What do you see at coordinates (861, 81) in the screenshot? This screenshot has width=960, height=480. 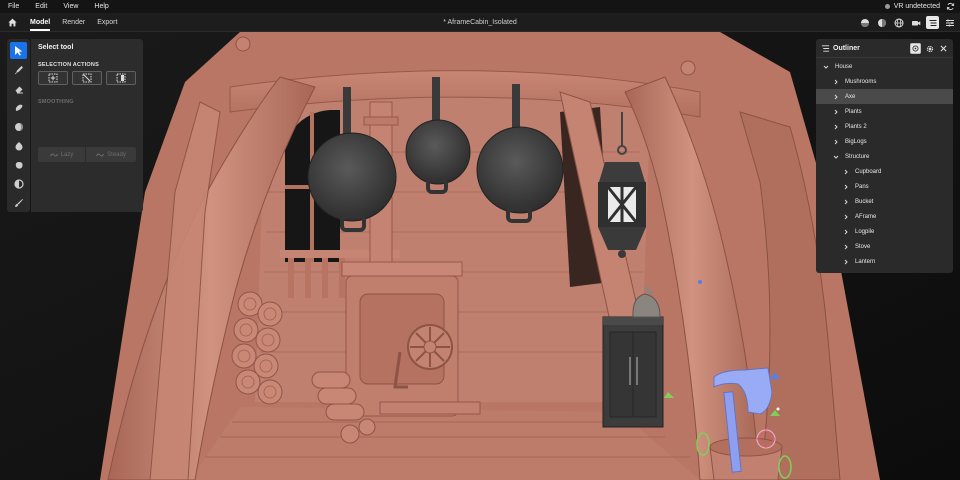 I see `outliner-item-label: Mushrooms` at bounding box center [861, 81].